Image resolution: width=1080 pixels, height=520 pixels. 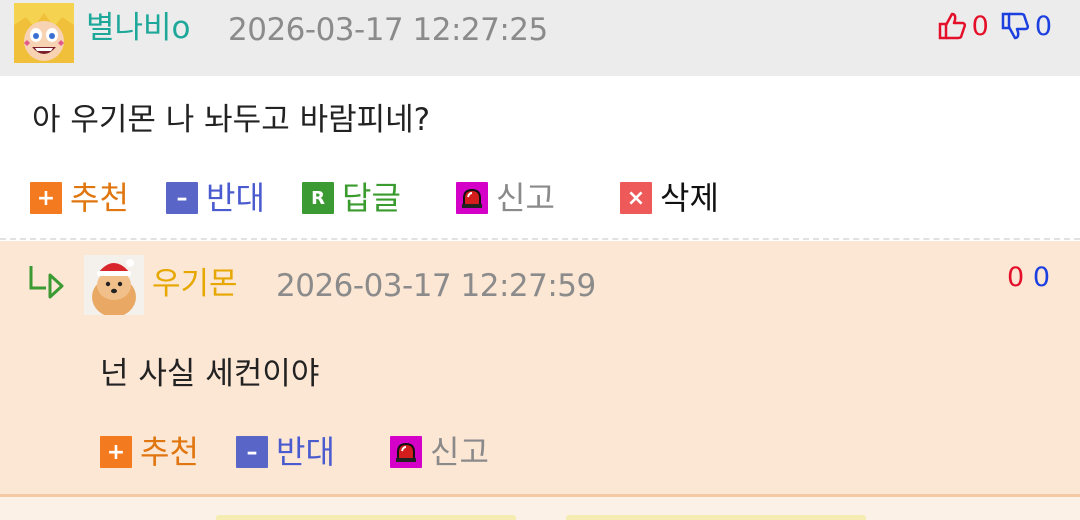 I want to click on reply-r-icon: R, so click(x=318, y=198).